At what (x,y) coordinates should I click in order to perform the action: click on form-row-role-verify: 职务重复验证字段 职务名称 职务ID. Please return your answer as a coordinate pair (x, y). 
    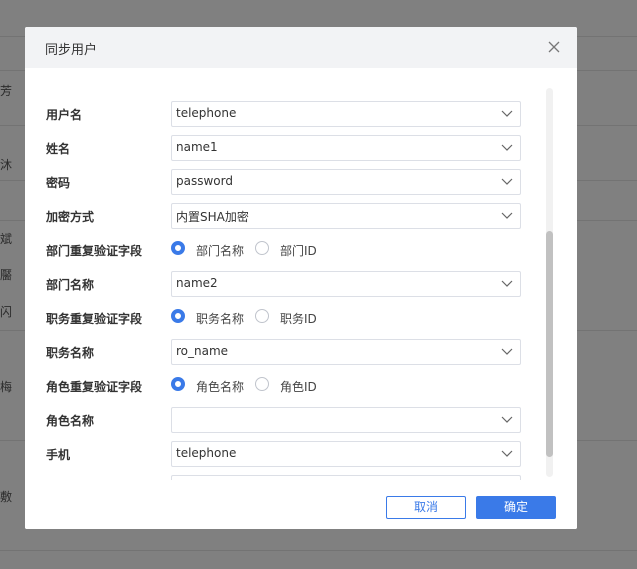
    Looking at the image, I should click on (301, 318).